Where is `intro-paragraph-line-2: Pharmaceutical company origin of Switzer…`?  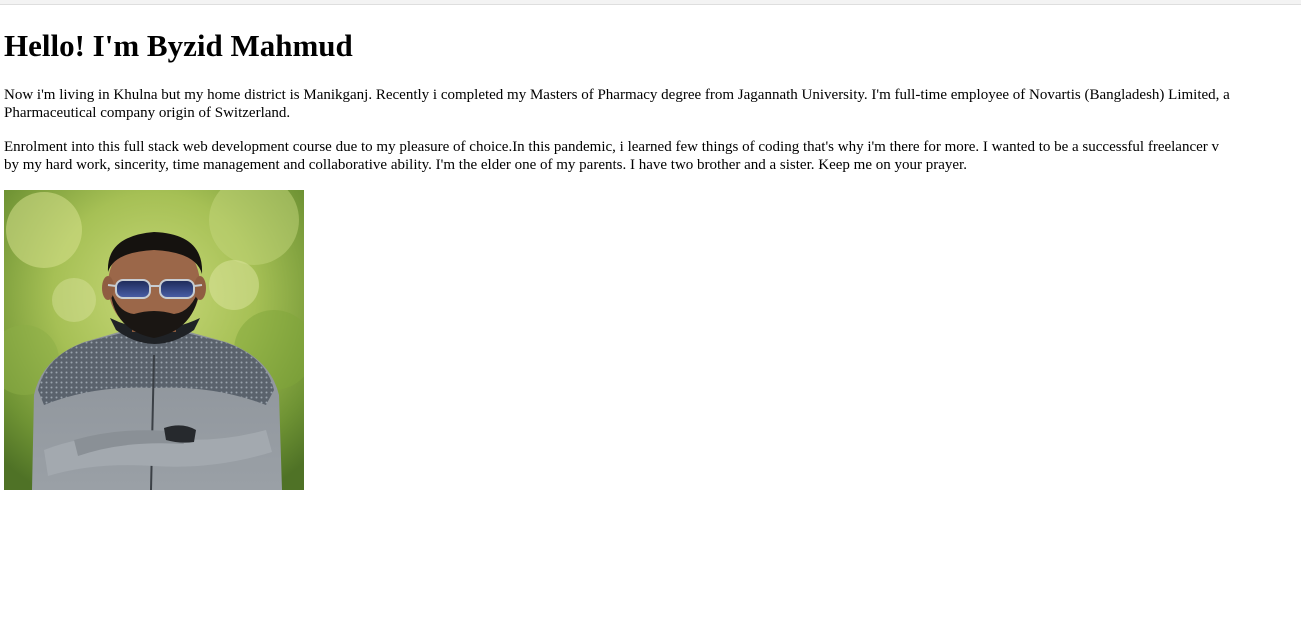 intro-paragraph-line-2: Pharmaceutical company origin of Switzer… is located at coordinates (147, 113).